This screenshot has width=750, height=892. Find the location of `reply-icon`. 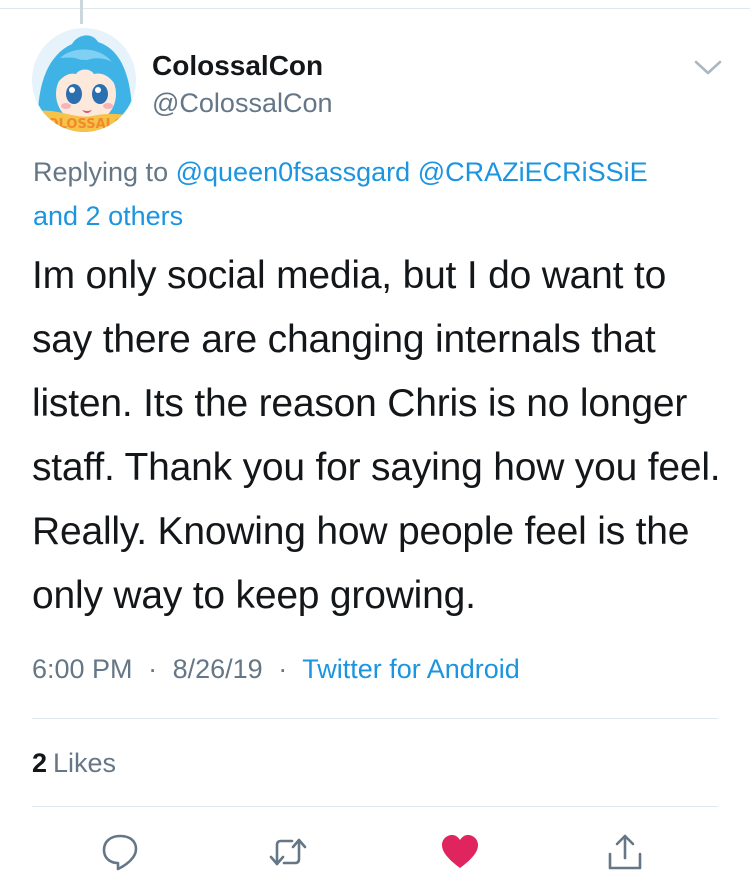

reply-icon is located at coordinates (120, 852).